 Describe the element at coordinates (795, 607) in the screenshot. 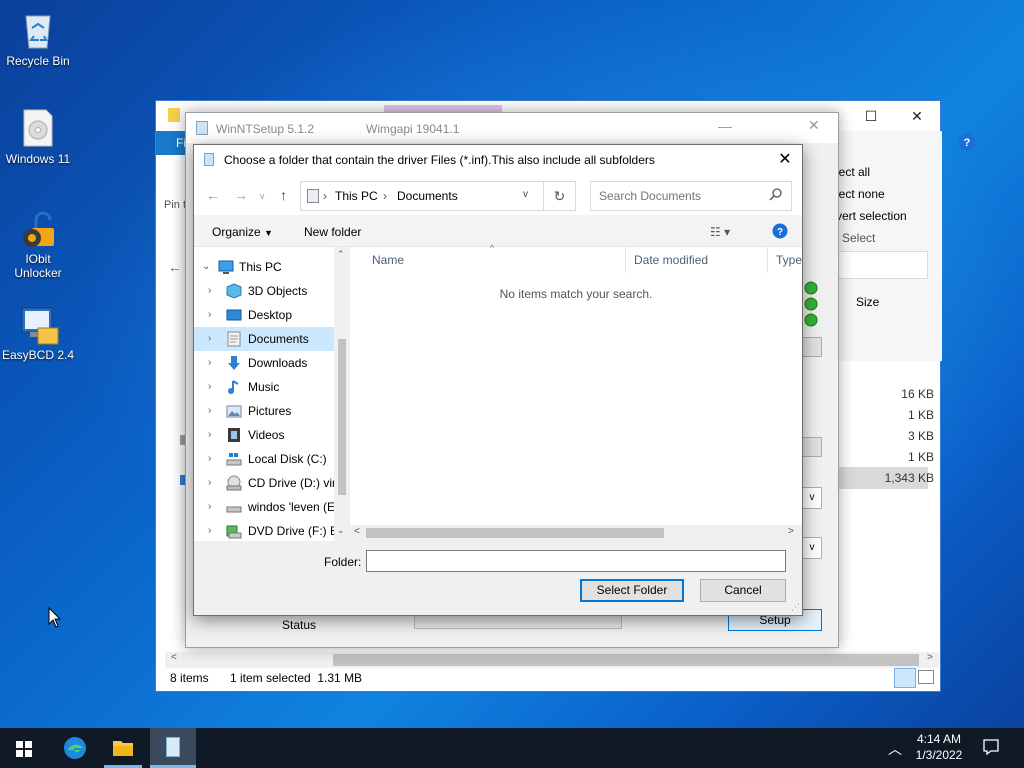

I see `resize-grip-icon: ⋰` at that location.